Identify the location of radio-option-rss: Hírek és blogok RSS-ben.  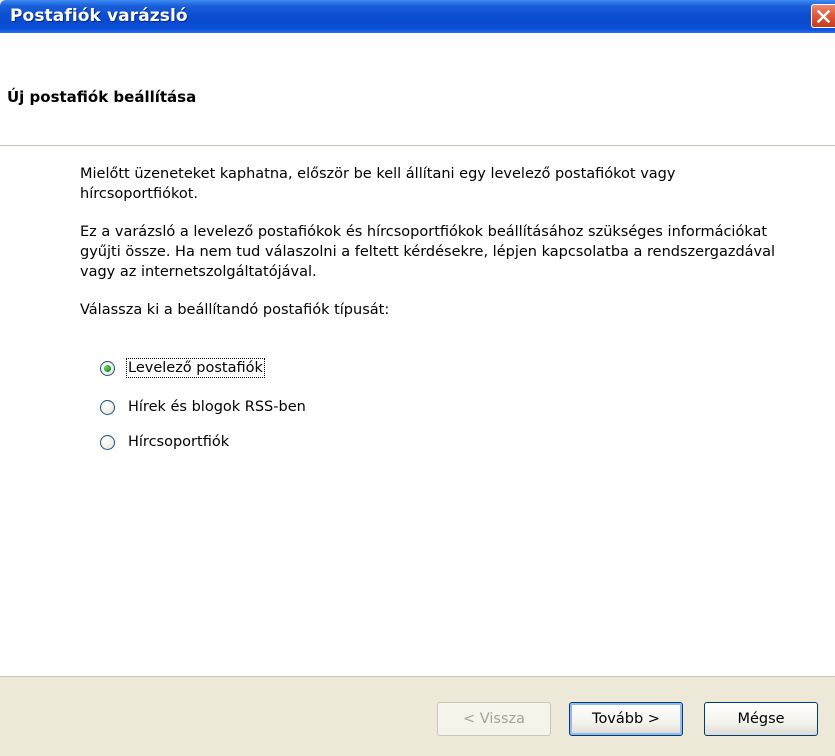
(203, 407).